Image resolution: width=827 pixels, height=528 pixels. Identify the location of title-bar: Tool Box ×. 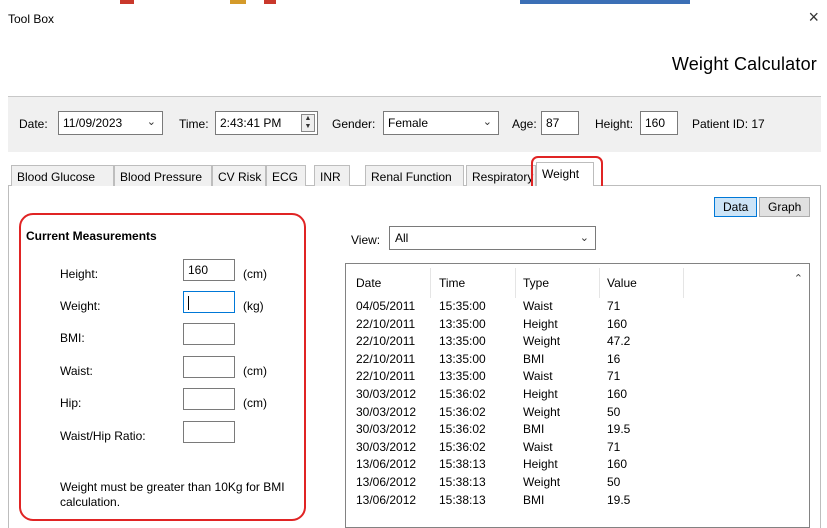
(413, 18).